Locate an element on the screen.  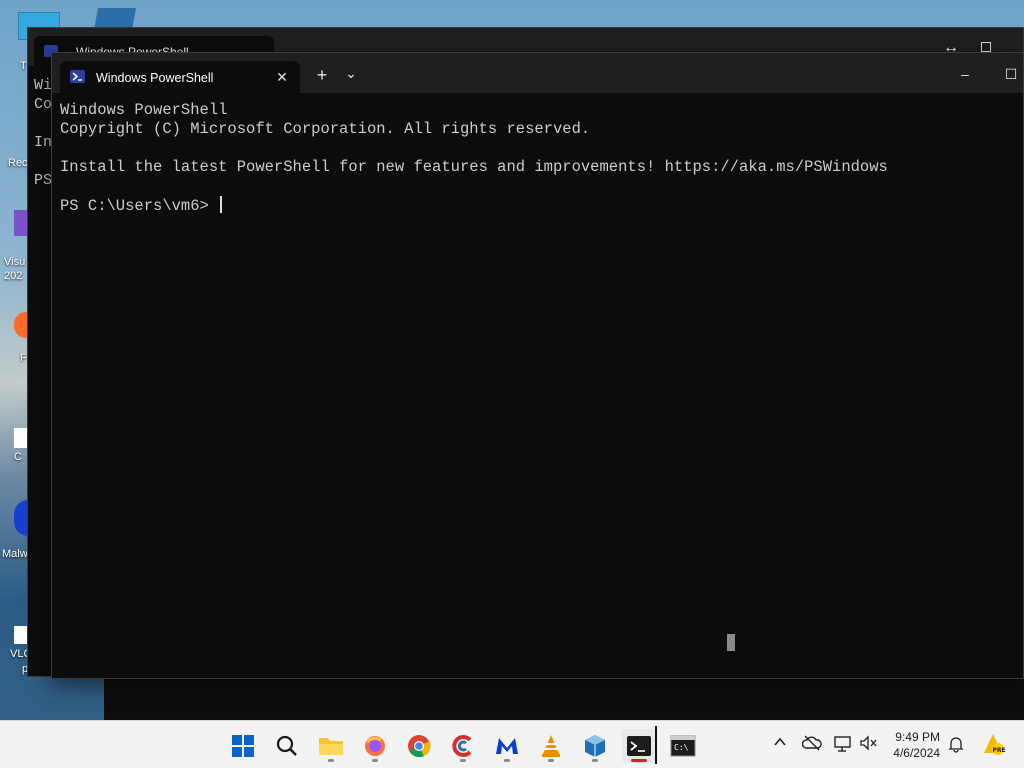
ccleaner-icon is located at coordinates (462, 746).